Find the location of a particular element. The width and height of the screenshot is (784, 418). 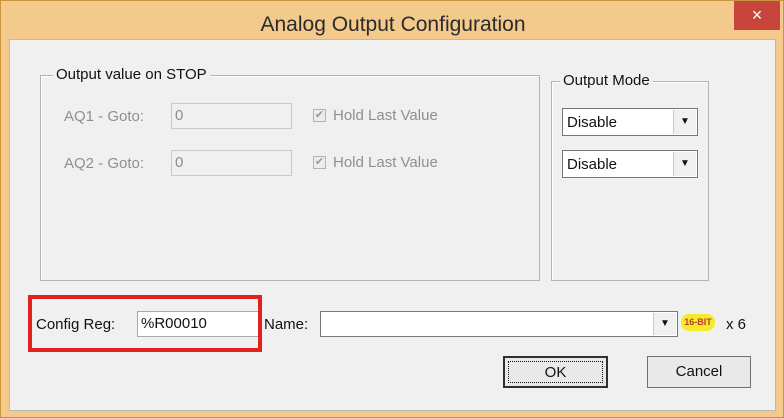

aq2-hold-label: Hold Last Value is located at coordinates (385, 162).